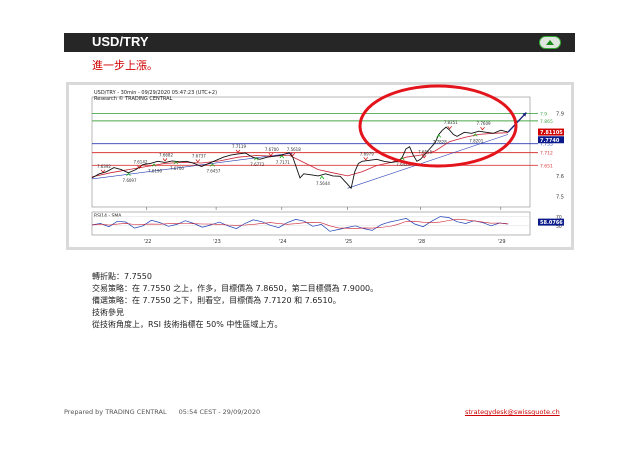  I want to click on price-annotation: 7.8351, so click(451, 122).